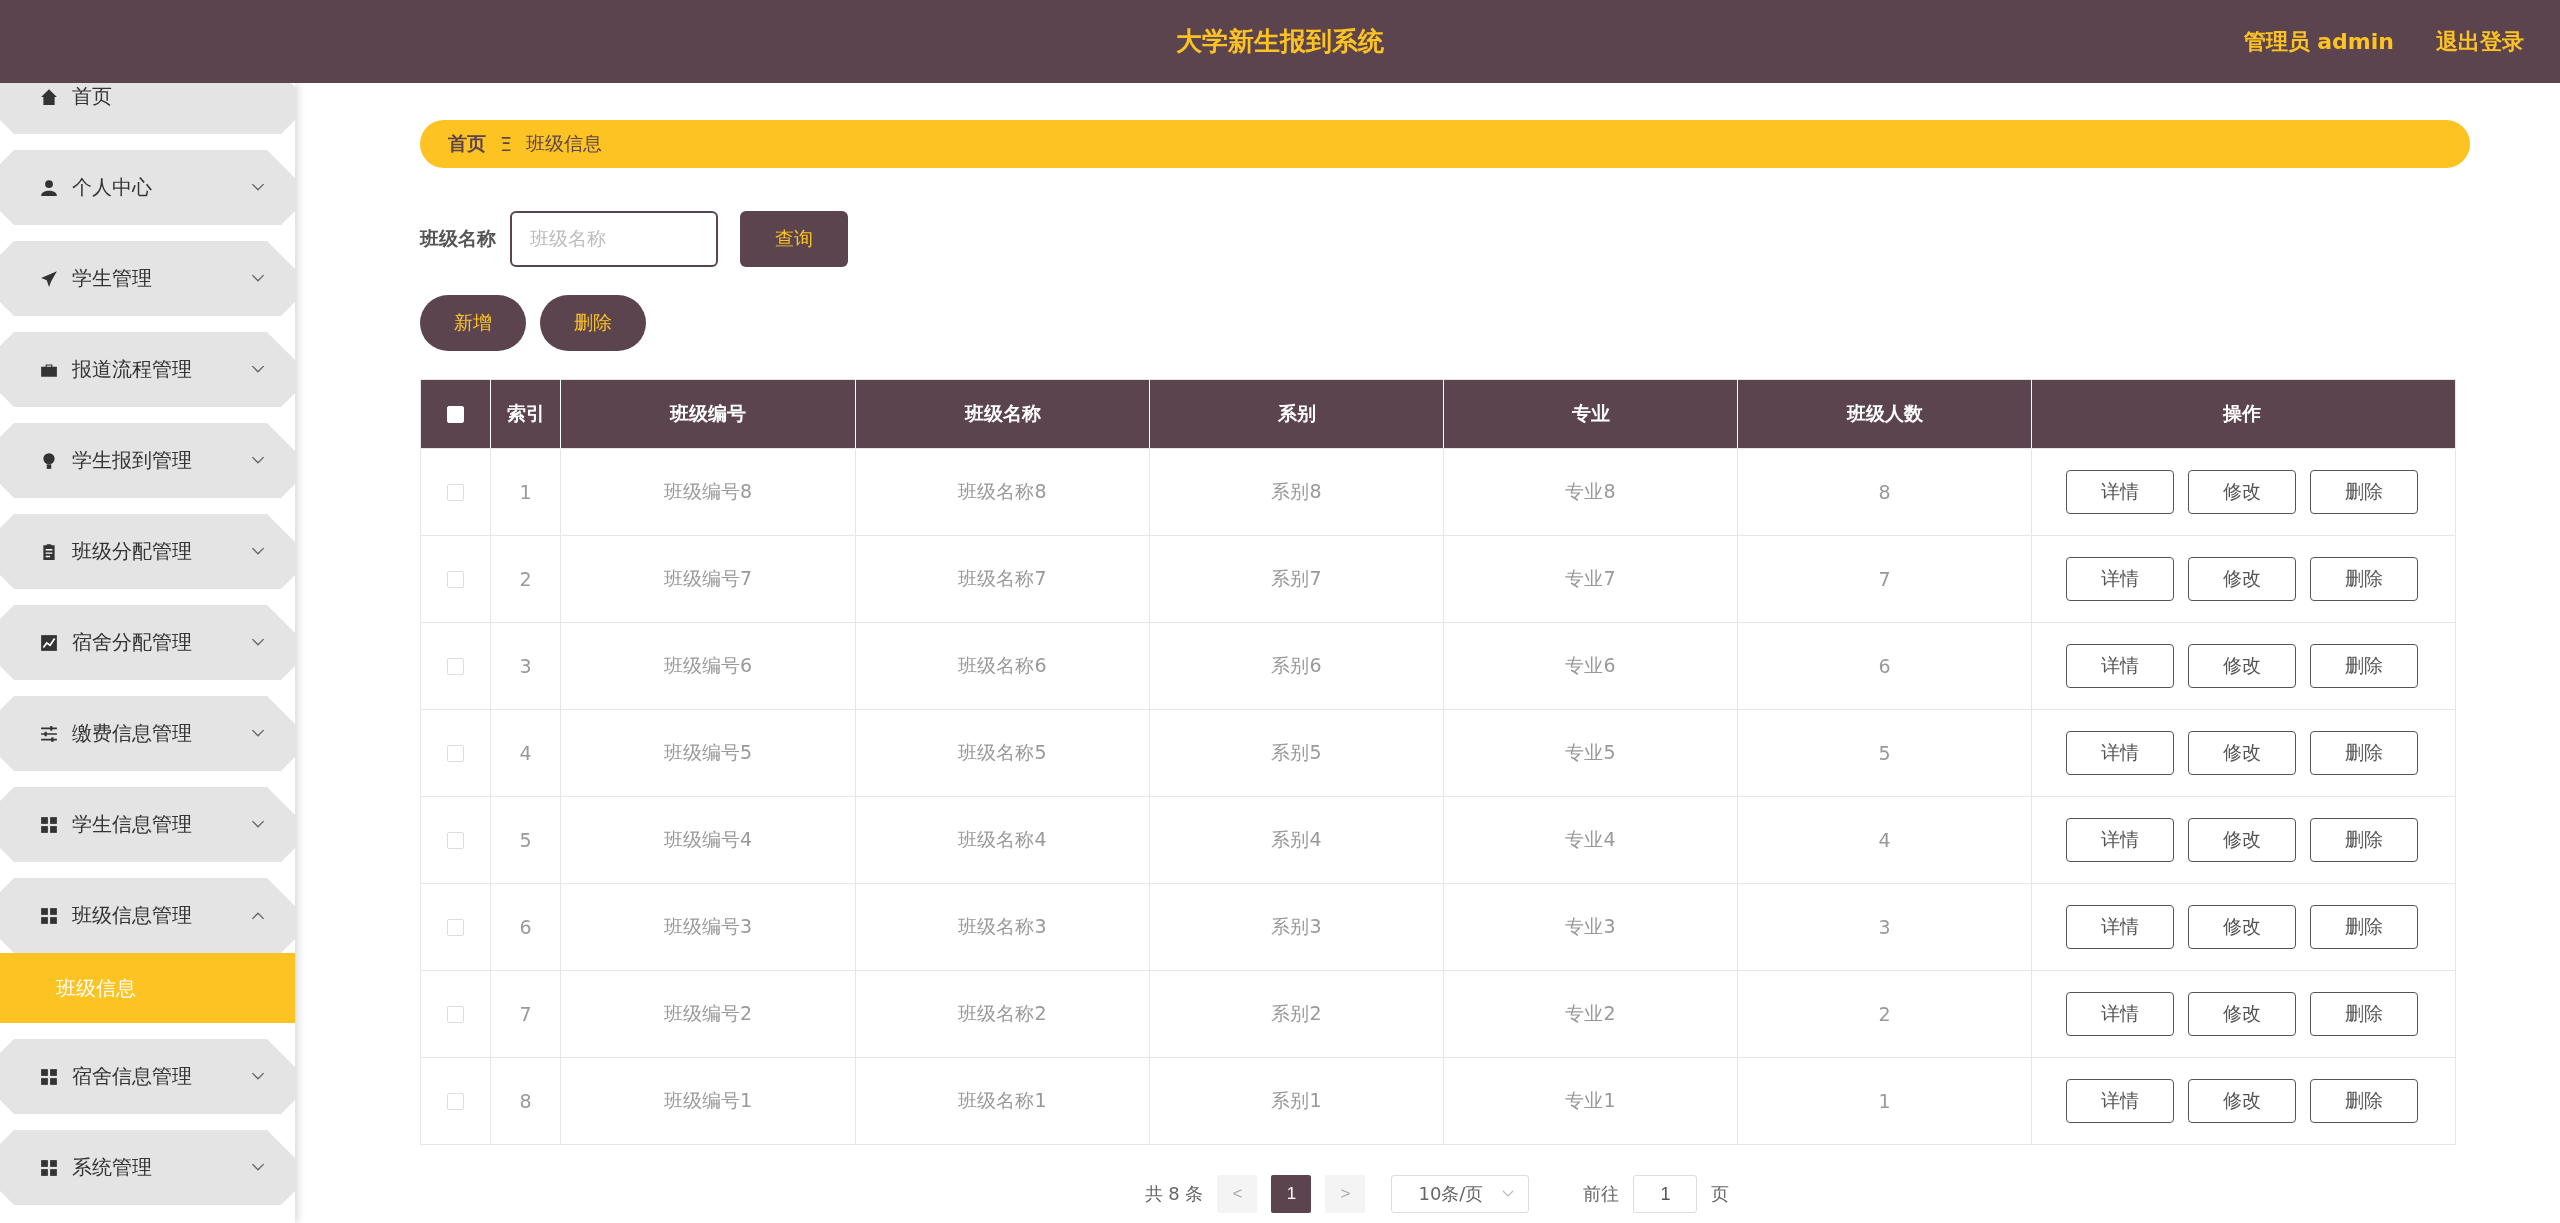  Describe the element at coordinates (455, 414) in the screenshot. I see `select-all-checkbox` at that location.